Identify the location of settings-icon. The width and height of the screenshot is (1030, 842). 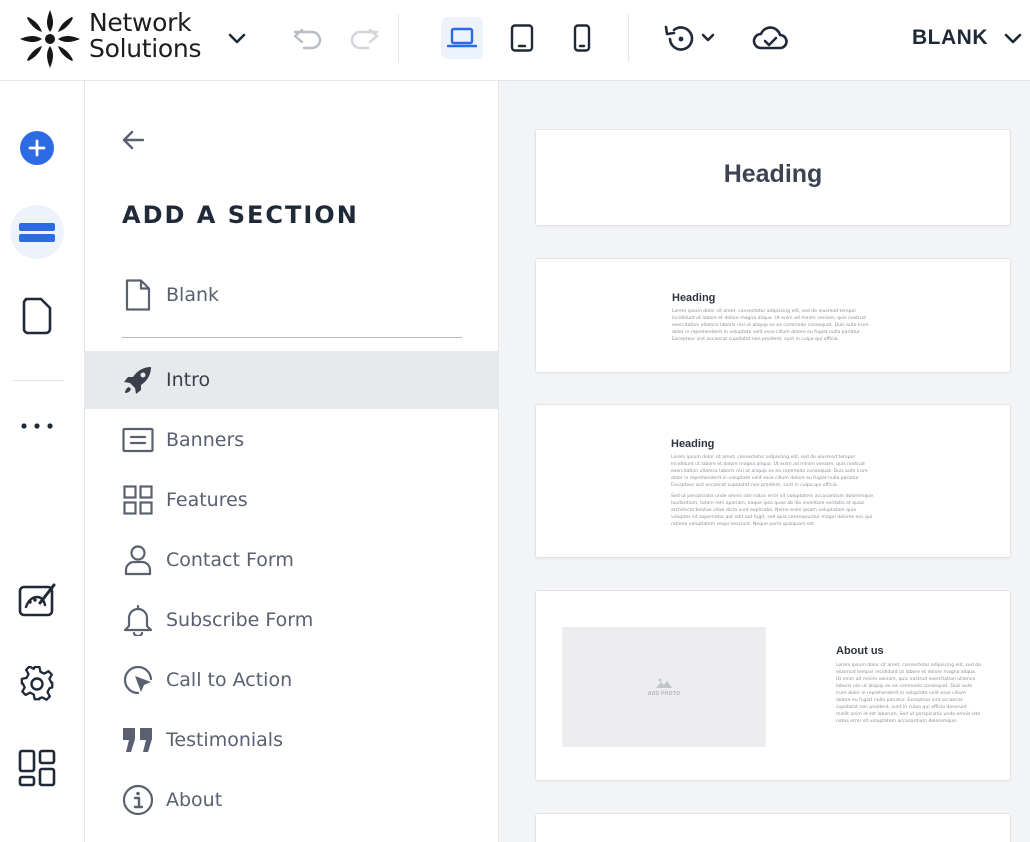
(37, 683).